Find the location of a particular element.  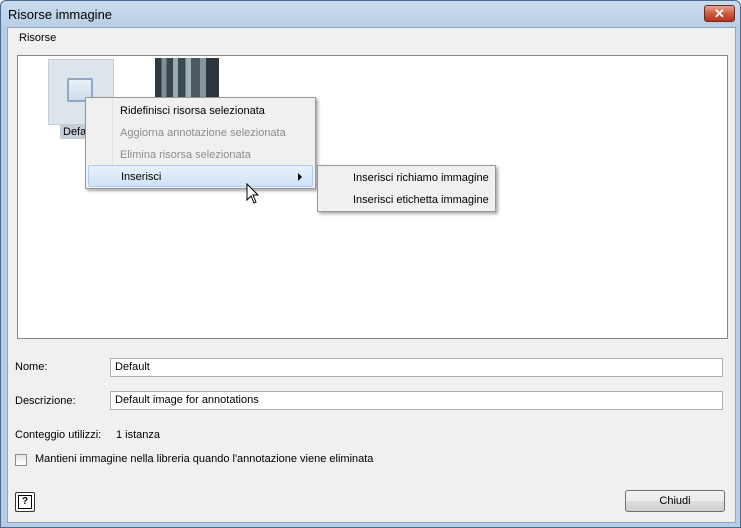

menu-risorse-label: Risorse is located at coordinates (38, 38).